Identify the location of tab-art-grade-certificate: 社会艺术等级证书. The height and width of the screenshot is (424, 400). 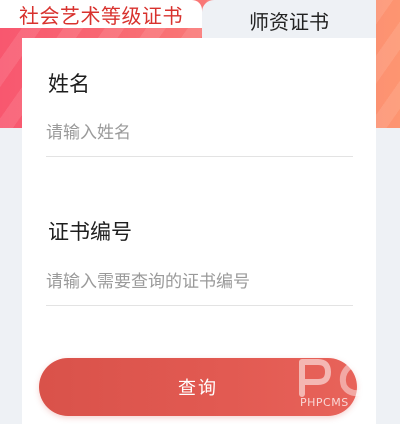
(101, 14).